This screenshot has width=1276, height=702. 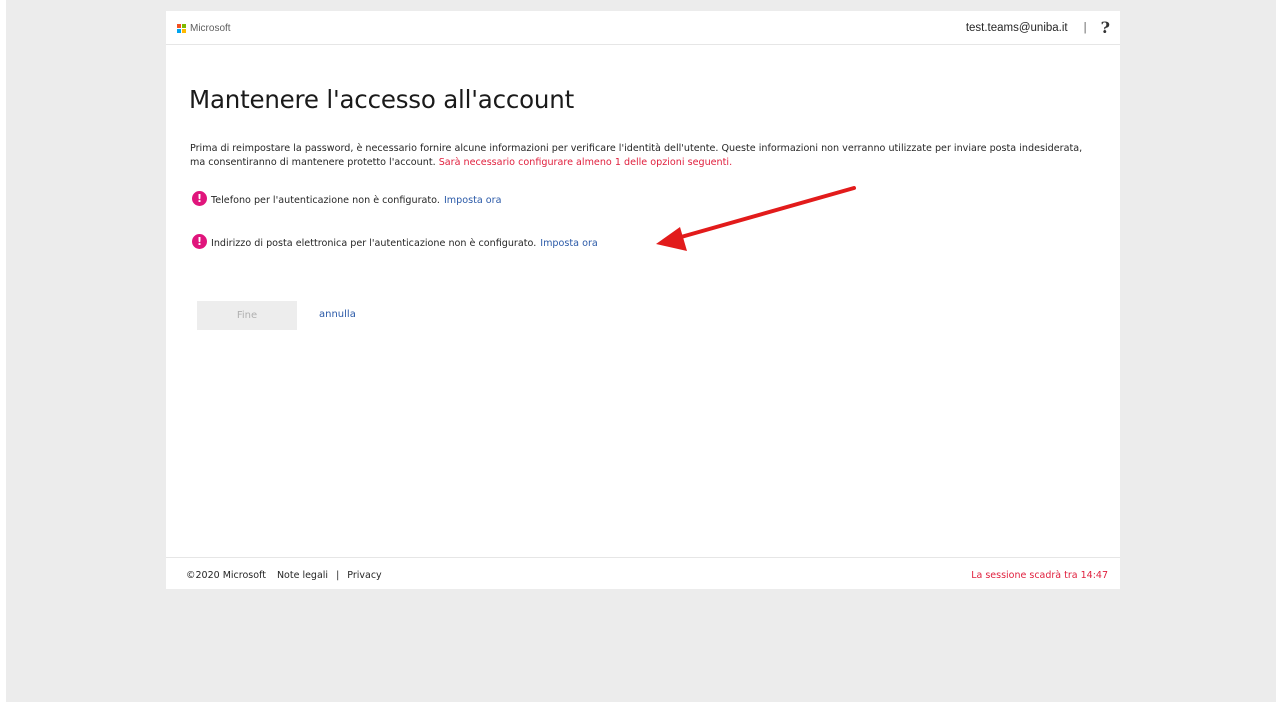 I want to click on header-account-area: test.teams@uniba.it | ?, so click(x=1038, y=27).